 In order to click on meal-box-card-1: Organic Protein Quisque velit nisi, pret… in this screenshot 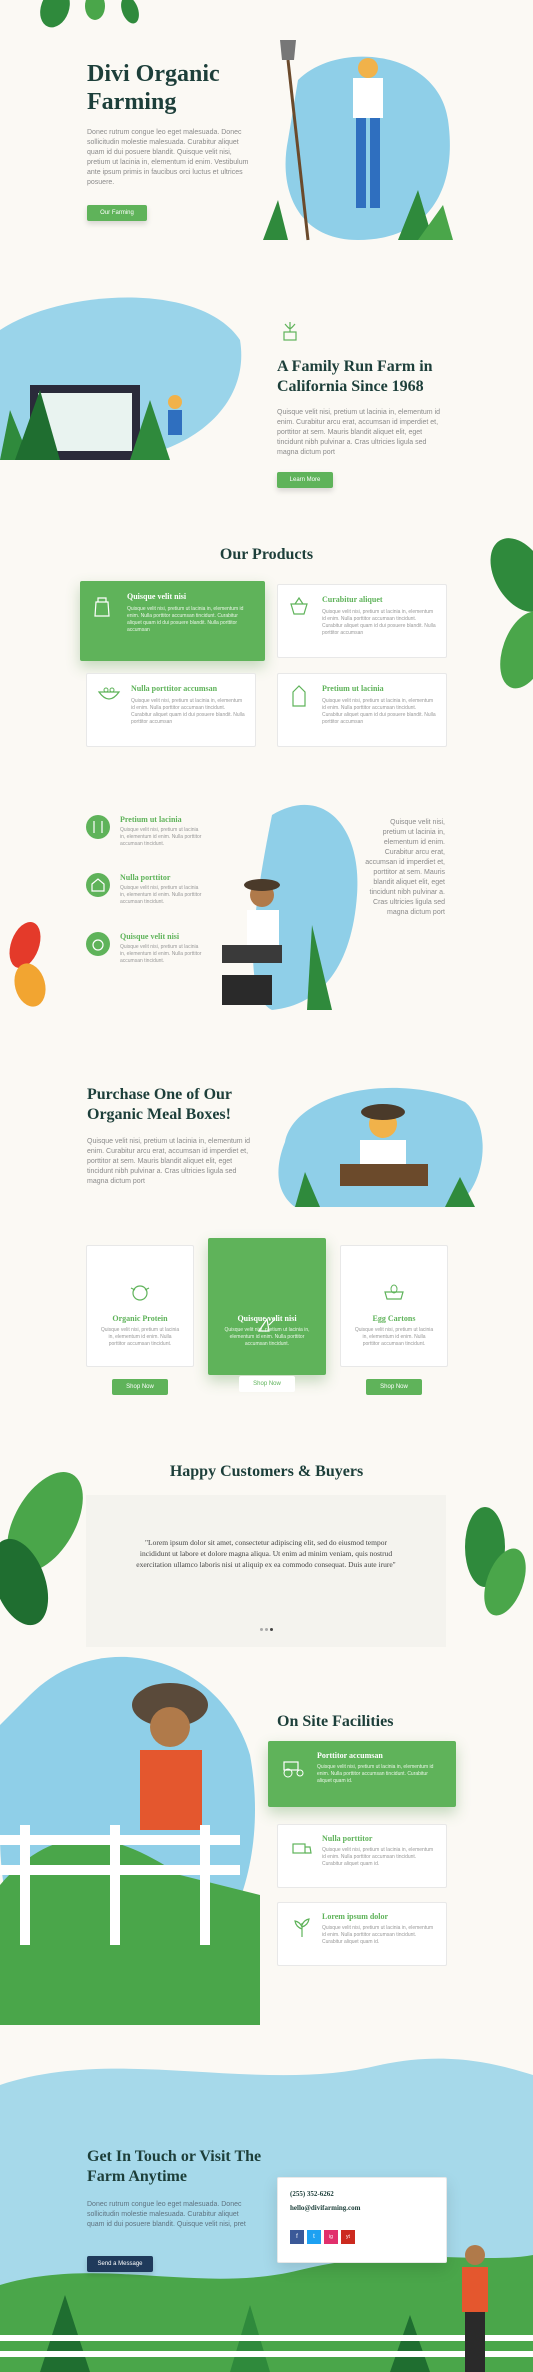, I will do `click(140, 1320)`.